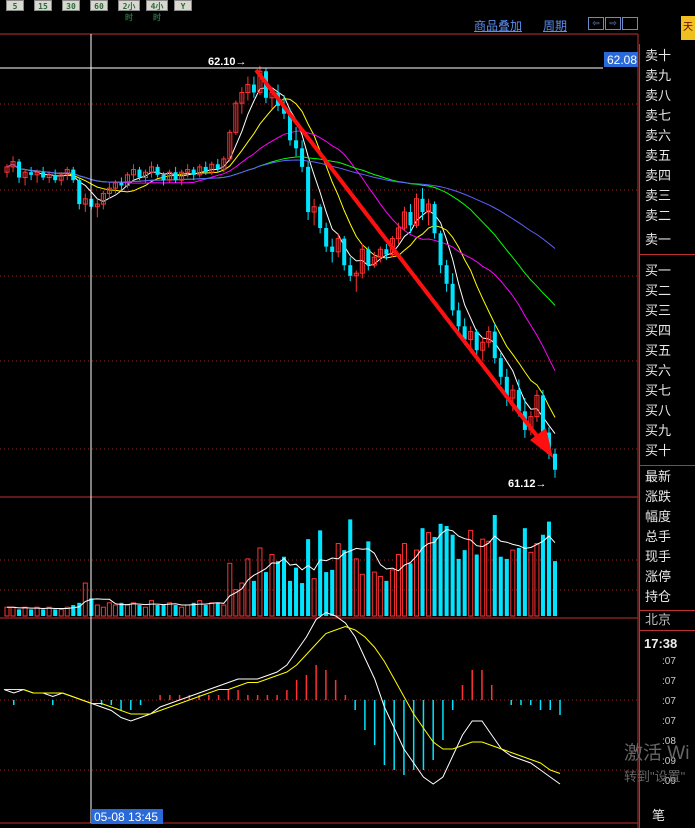 This screenshot has width=695, height=828. I want to click on current-price-label: 62.08, so click(622, 60).